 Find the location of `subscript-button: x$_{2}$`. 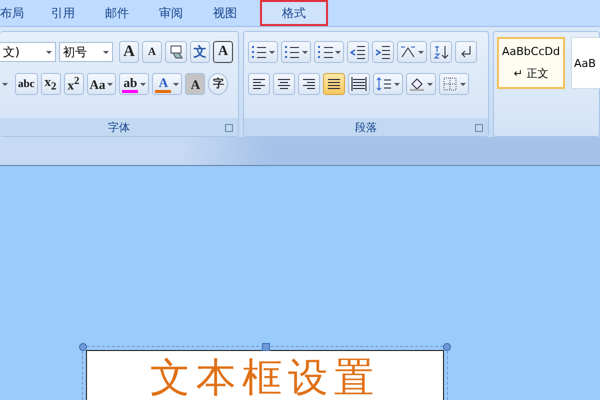

subscript-button: x$_{2}$ is located at coordinates (50, 84).